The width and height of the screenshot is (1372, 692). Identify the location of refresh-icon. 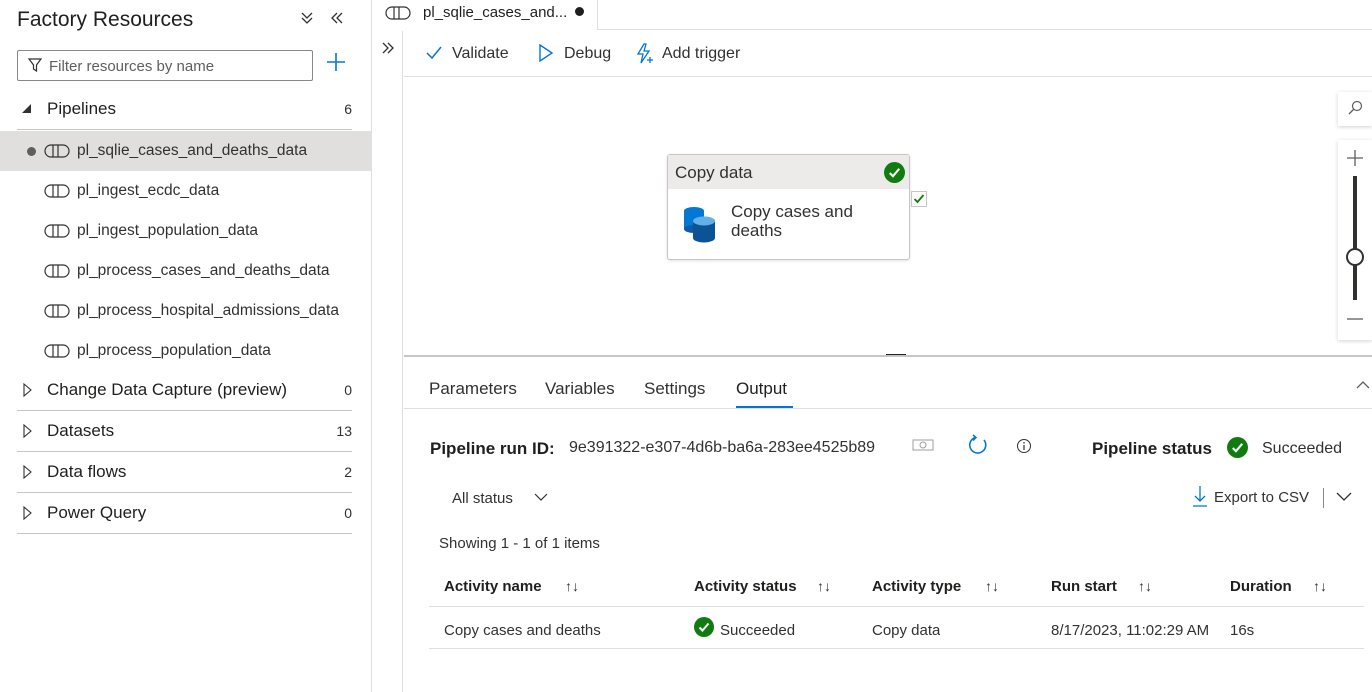
(978, 445).